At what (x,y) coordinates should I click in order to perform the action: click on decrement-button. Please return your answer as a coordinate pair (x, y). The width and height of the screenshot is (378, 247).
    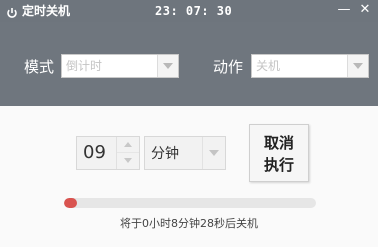
    Looking at the image, I should click on (128, 161).